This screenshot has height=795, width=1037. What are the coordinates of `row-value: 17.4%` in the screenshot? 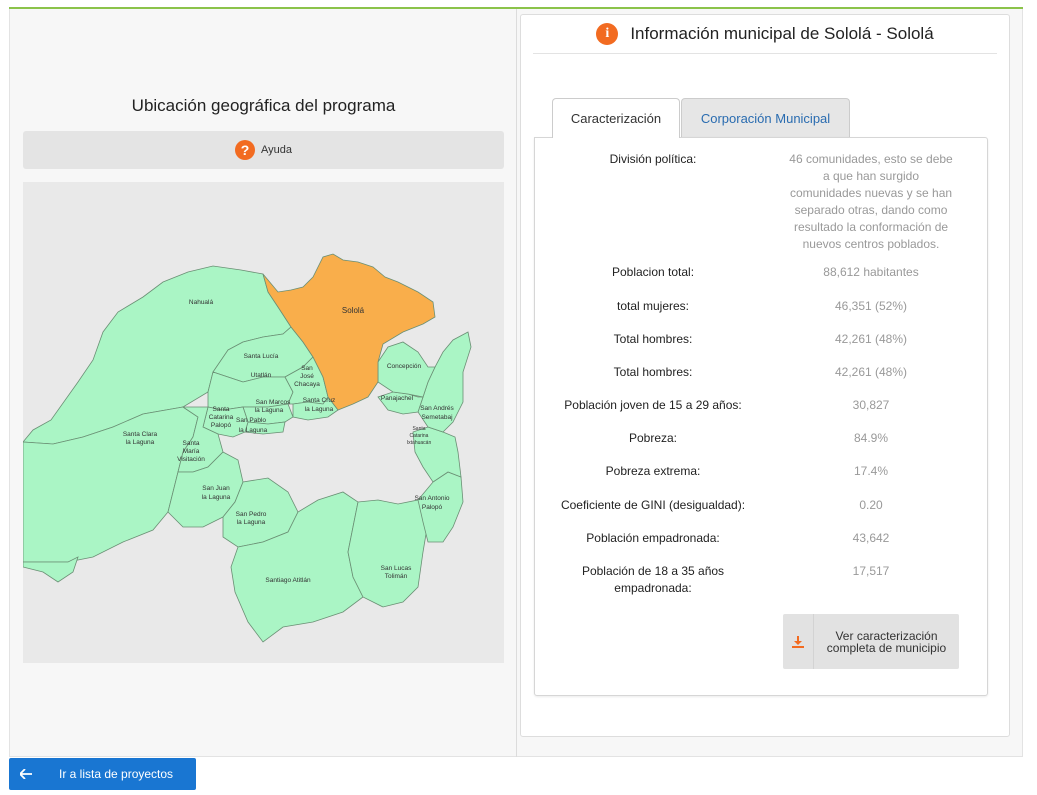 It's located at (871, 471).